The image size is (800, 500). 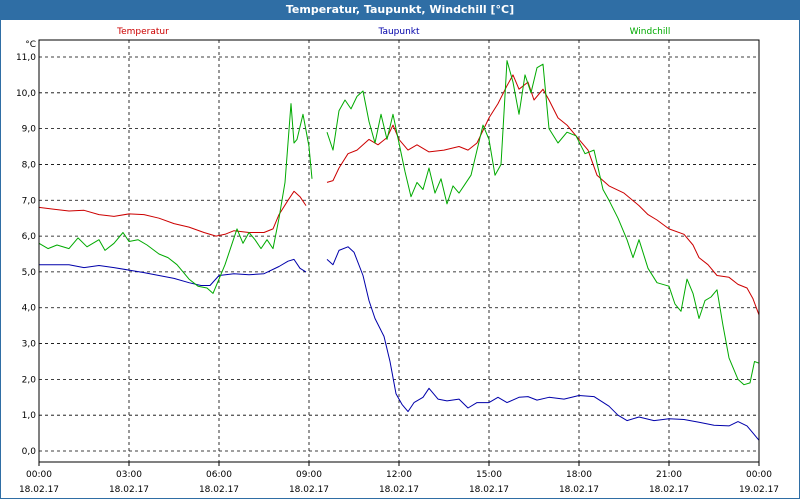 What do you see at coordinates (489, 475) in the screenshot?
I see `x-tick-time: 15:00` at bounding box center [489, 475].